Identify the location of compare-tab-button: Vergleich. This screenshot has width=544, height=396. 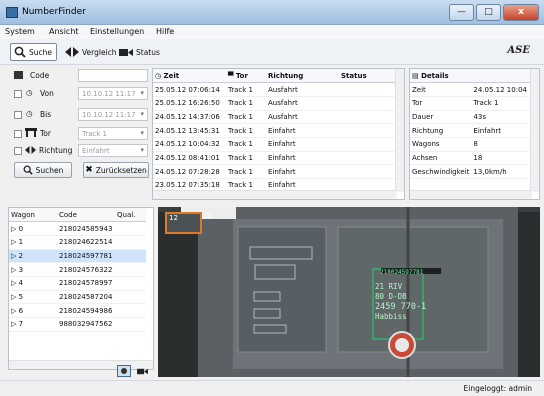
(91, 52).